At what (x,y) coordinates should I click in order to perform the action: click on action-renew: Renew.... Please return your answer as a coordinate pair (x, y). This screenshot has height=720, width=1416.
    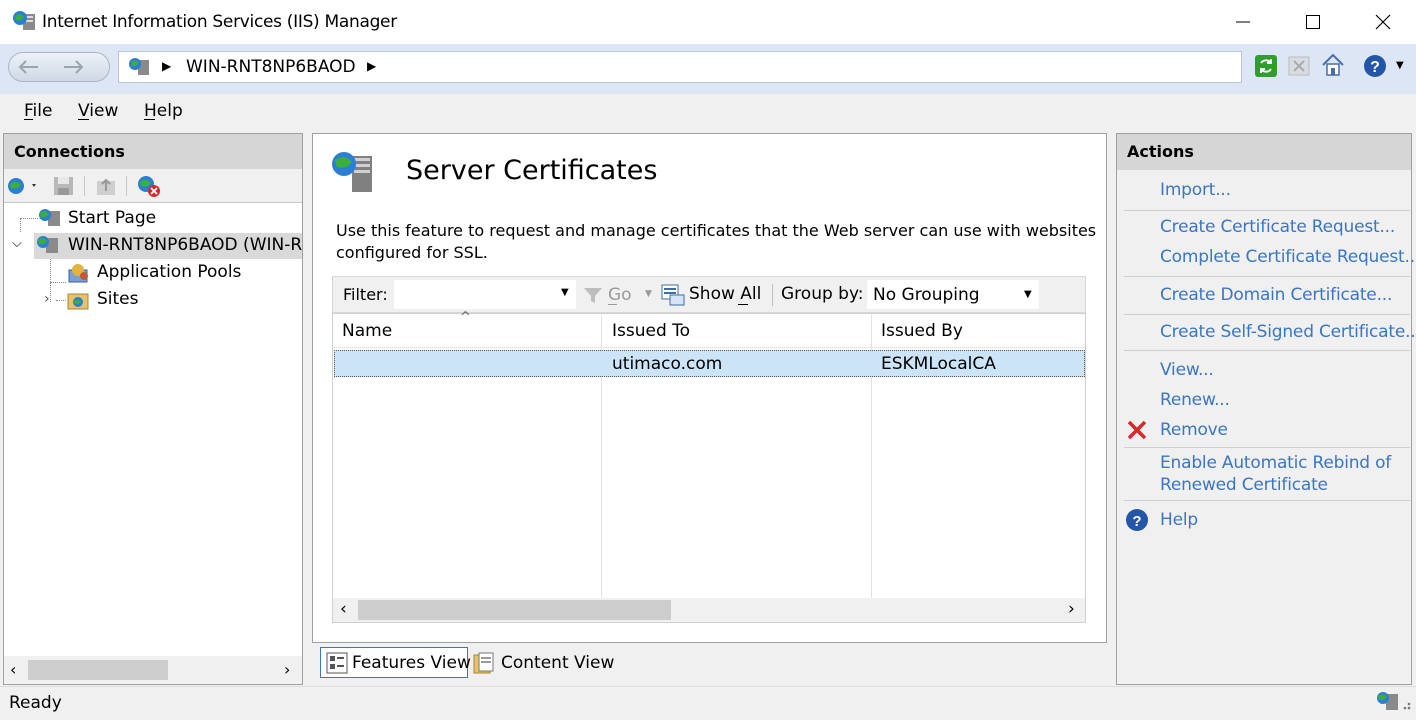
    Looking at the image, I should click on (1195, 400).